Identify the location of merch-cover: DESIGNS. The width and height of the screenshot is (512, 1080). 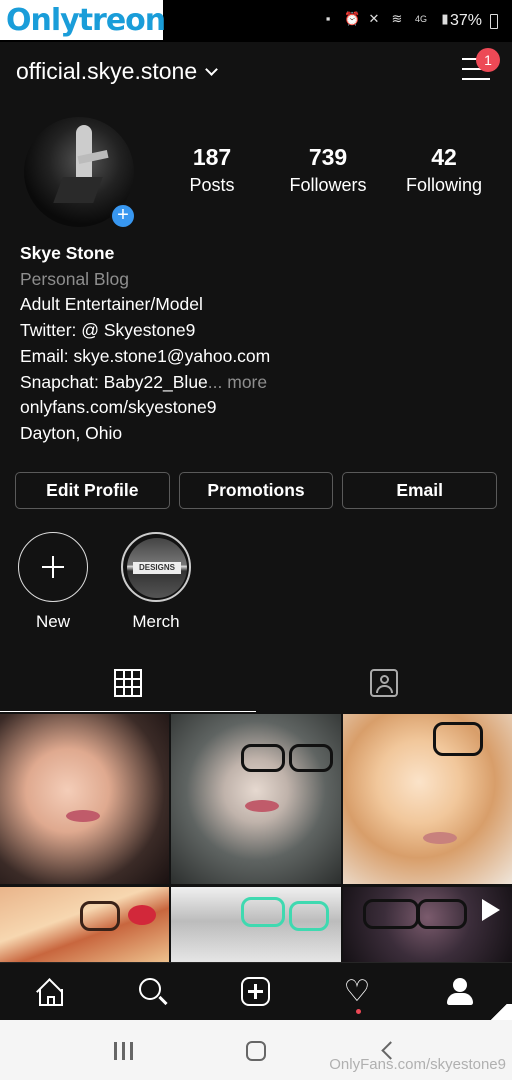
(157, 568).